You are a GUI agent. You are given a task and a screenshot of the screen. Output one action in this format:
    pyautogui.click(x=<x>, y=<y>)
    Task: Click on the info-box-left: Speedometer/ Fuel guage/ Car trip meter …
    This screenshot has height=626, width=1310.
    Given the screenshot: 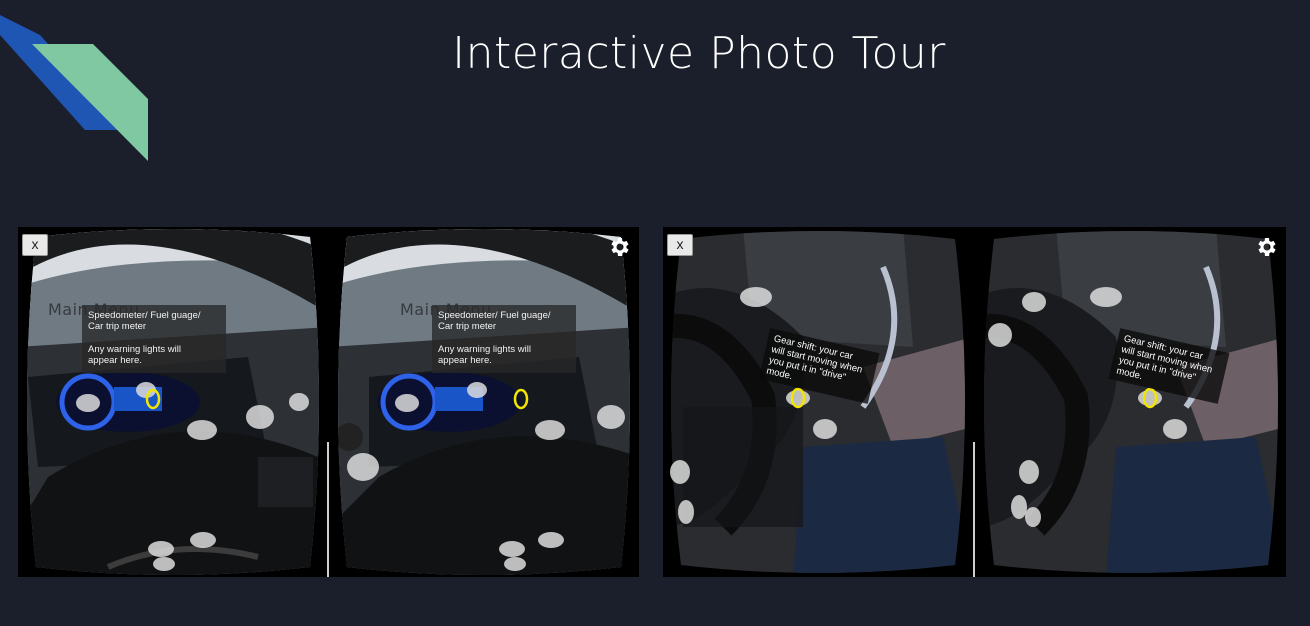 What is the action you would take?
    pyautogui.click(x=154, y=339)
    